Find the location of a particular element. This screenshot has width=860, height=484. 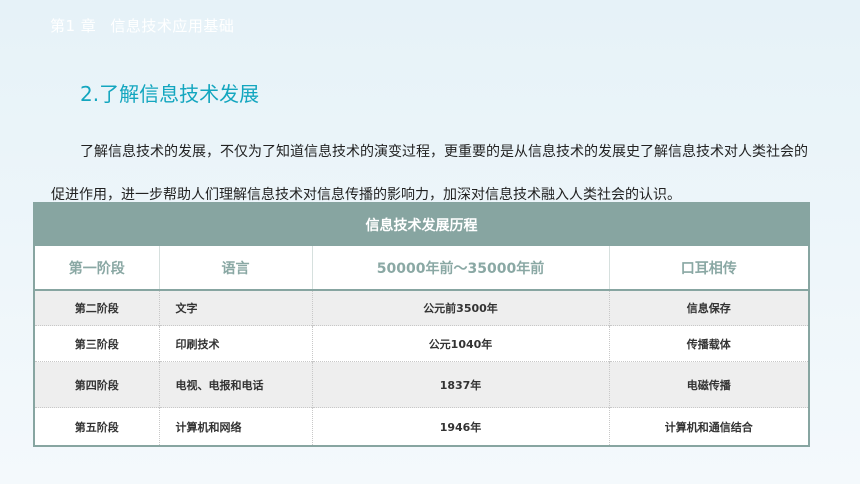

table-caption: 信息技术发展历程 is located at coordinates (421, 224).